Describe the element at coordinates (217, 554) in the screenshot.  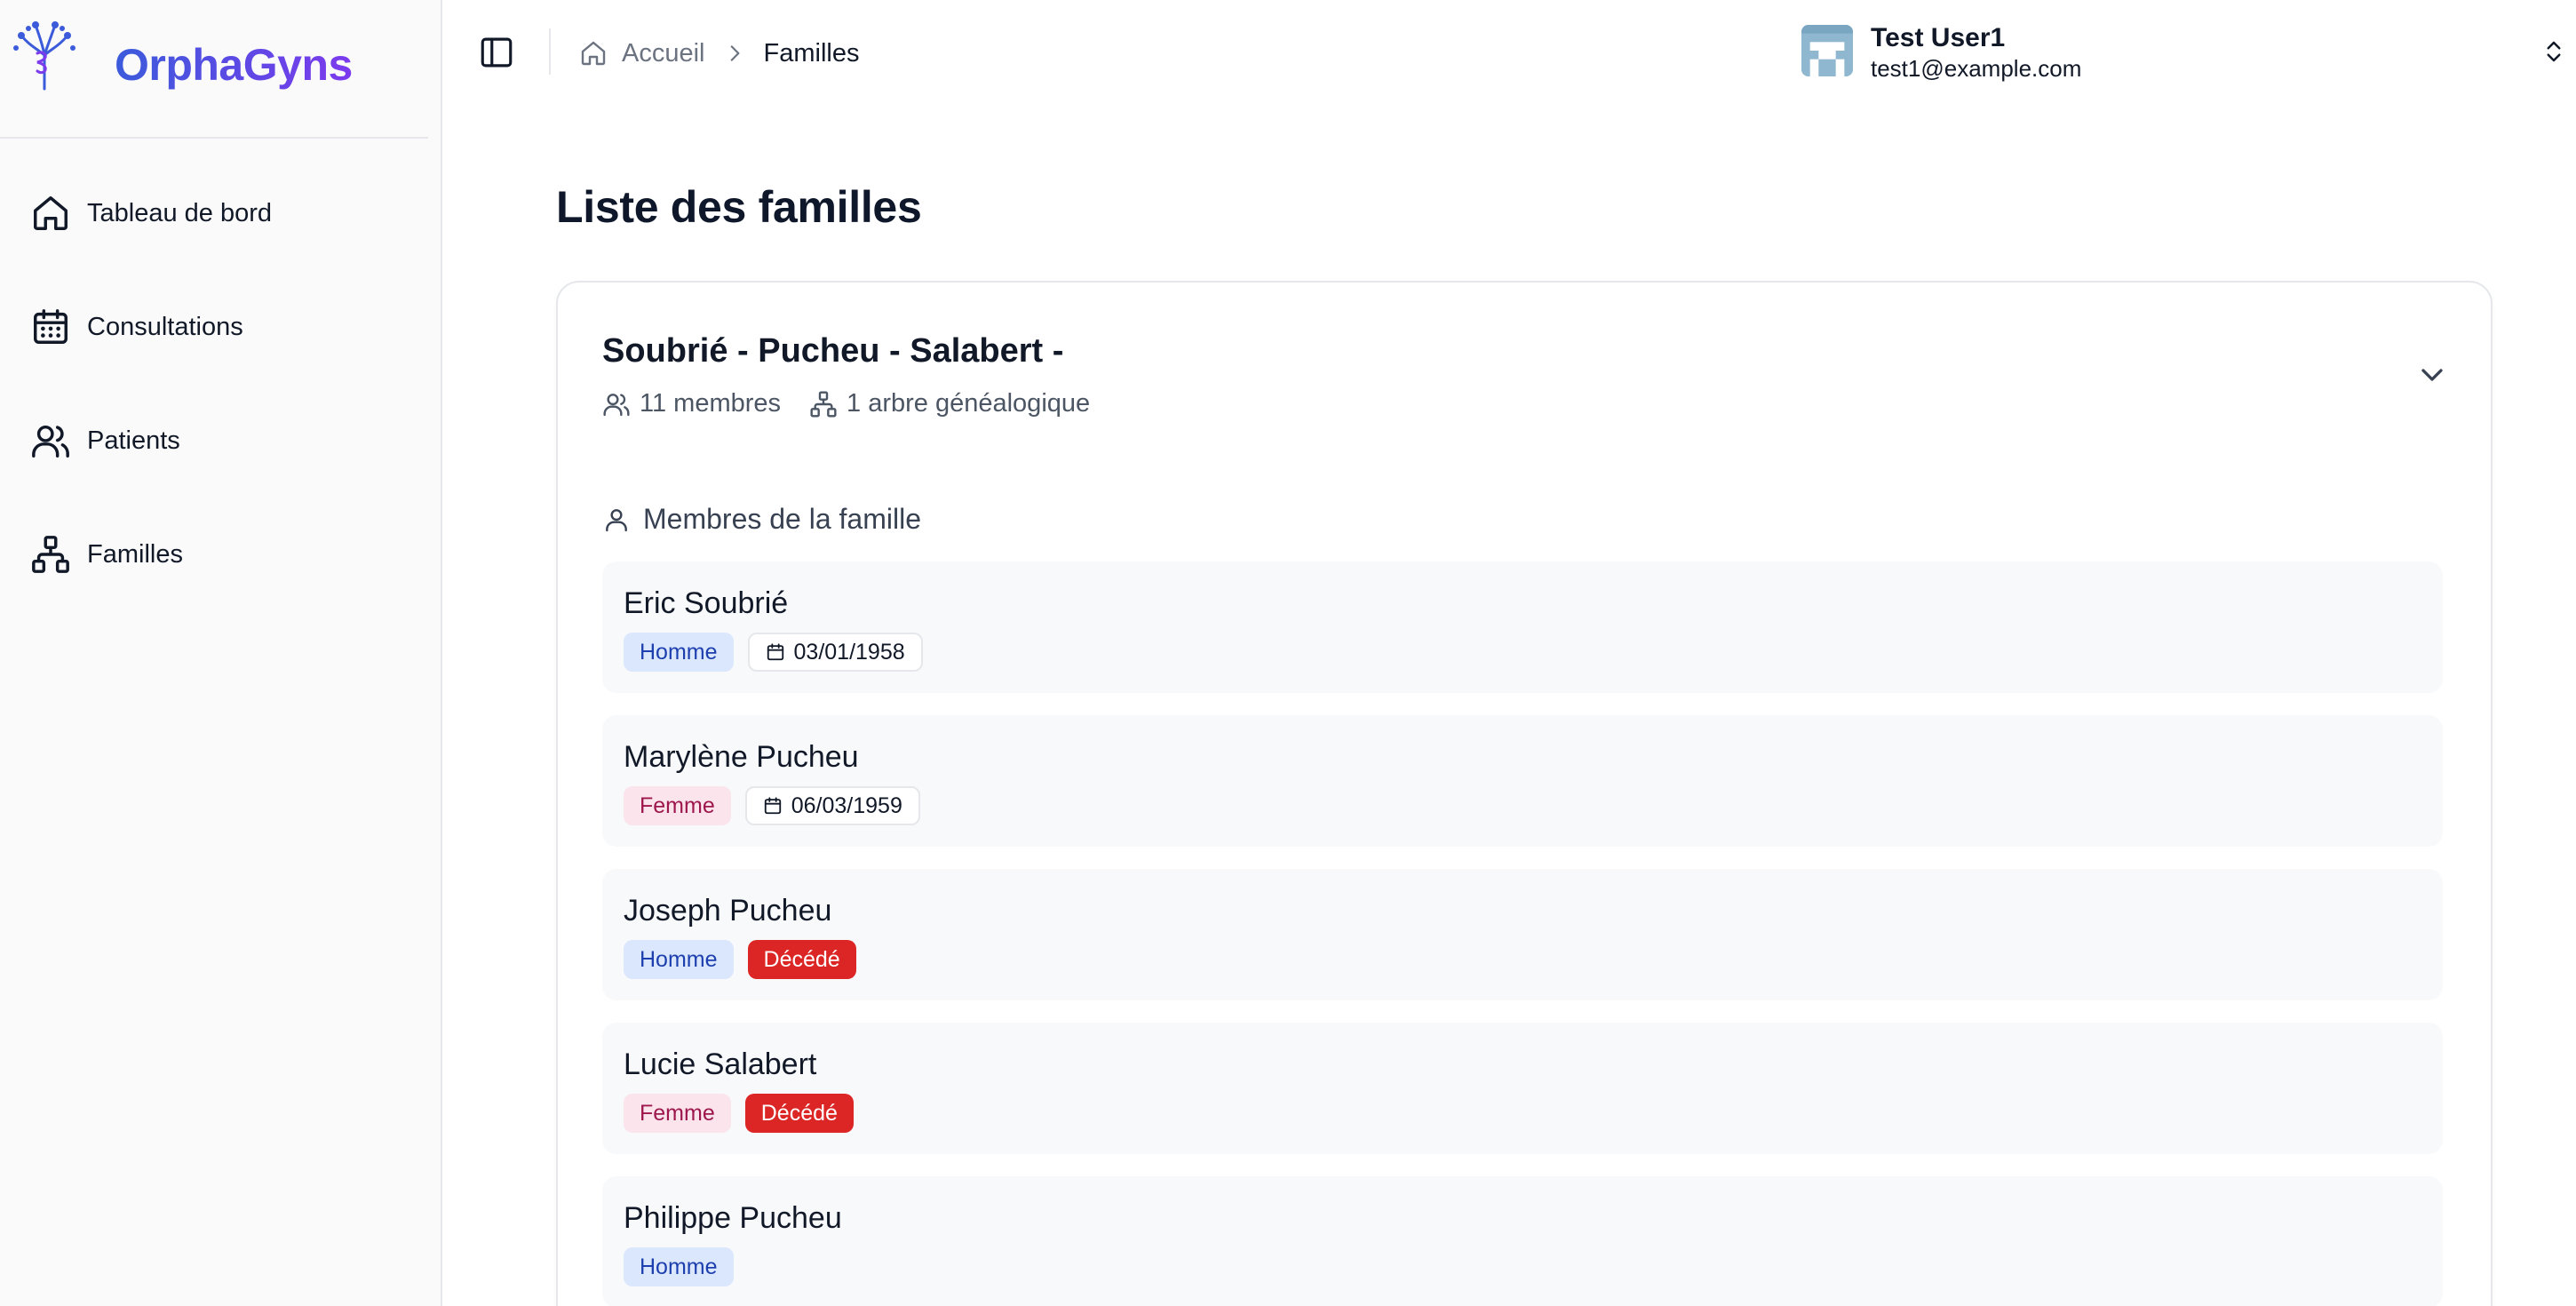
I see `sidebar-item-familles: Familles` at that location.